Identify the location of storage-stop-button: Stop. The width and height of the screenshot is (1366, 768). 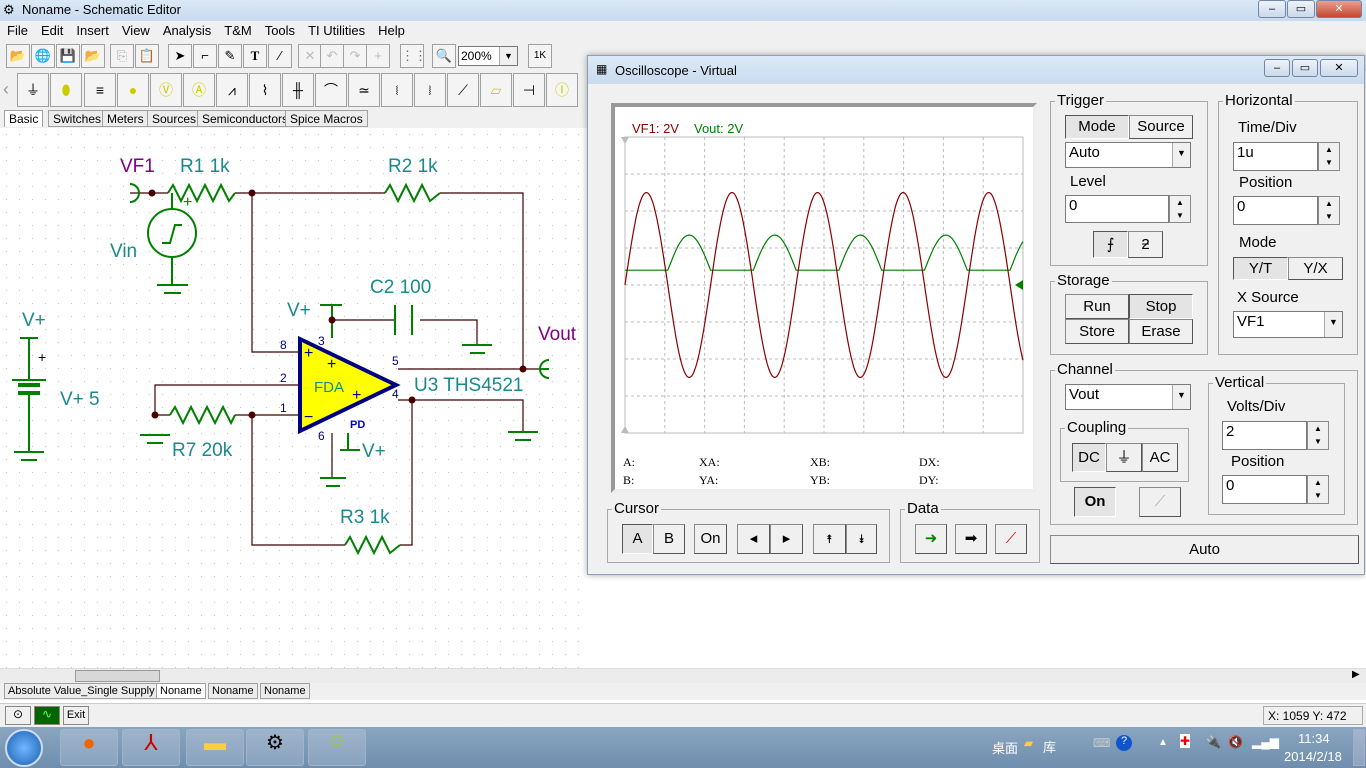
(1161, 306).